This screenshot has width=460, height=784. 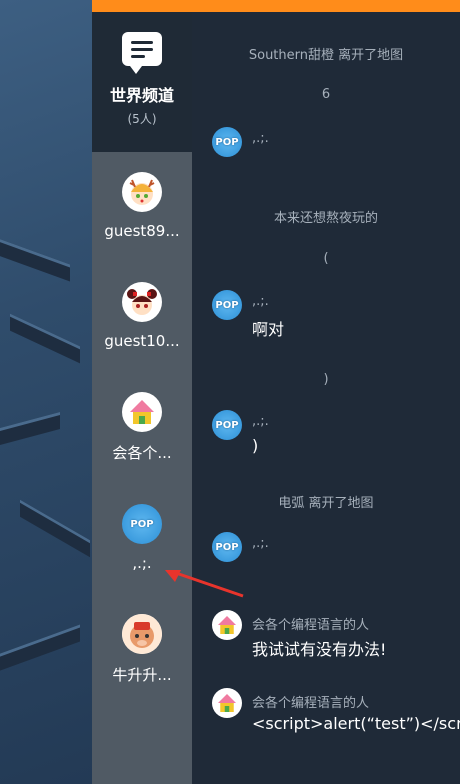 I want to click on bull-avatar, so click(x=142, y=634).